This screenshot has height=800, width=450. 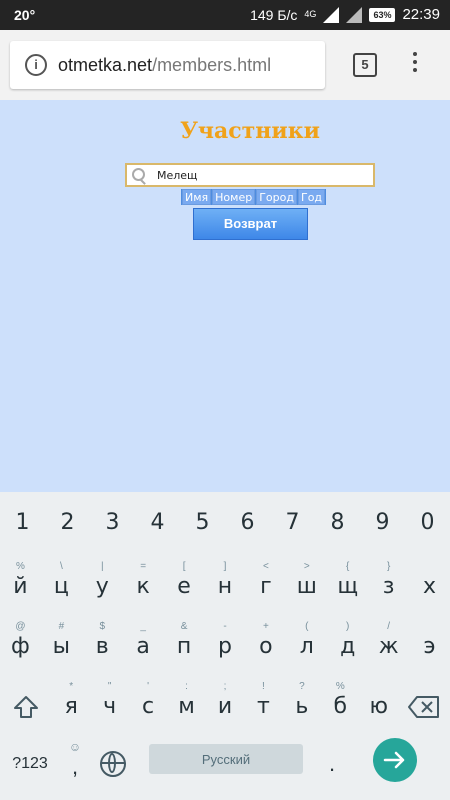 I want to click on enter-key, so click(x=395, y=760).